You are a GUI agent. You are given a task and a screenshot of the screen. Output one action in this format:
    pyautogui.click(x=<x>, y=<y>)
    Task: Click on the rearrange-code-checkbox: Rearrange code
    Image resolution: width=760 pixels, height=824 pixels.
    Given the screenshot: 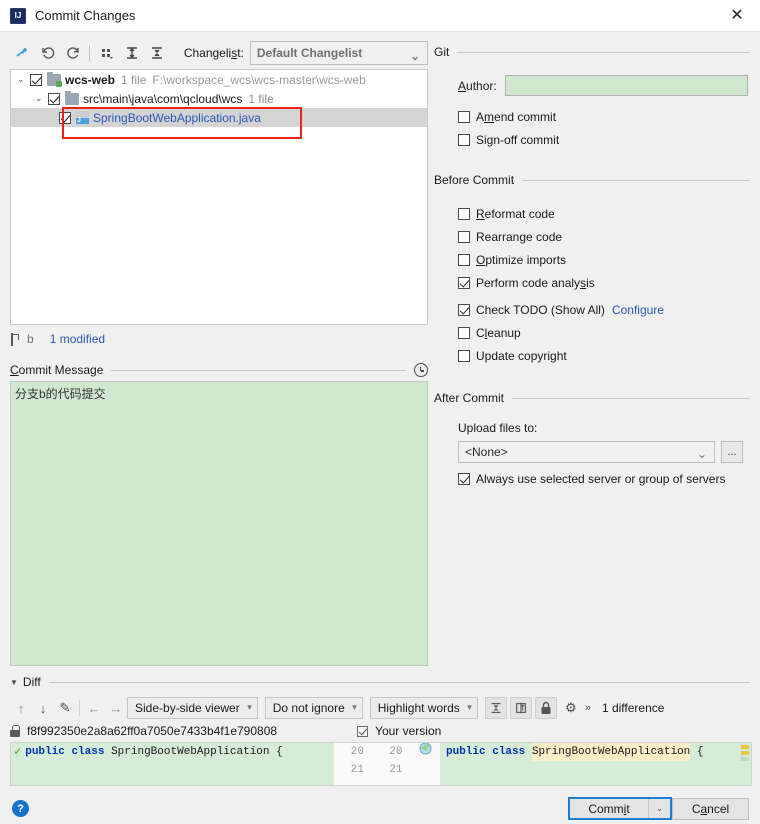 What is the action you would take?
    pyautogui.click(x=510, y=236)
    